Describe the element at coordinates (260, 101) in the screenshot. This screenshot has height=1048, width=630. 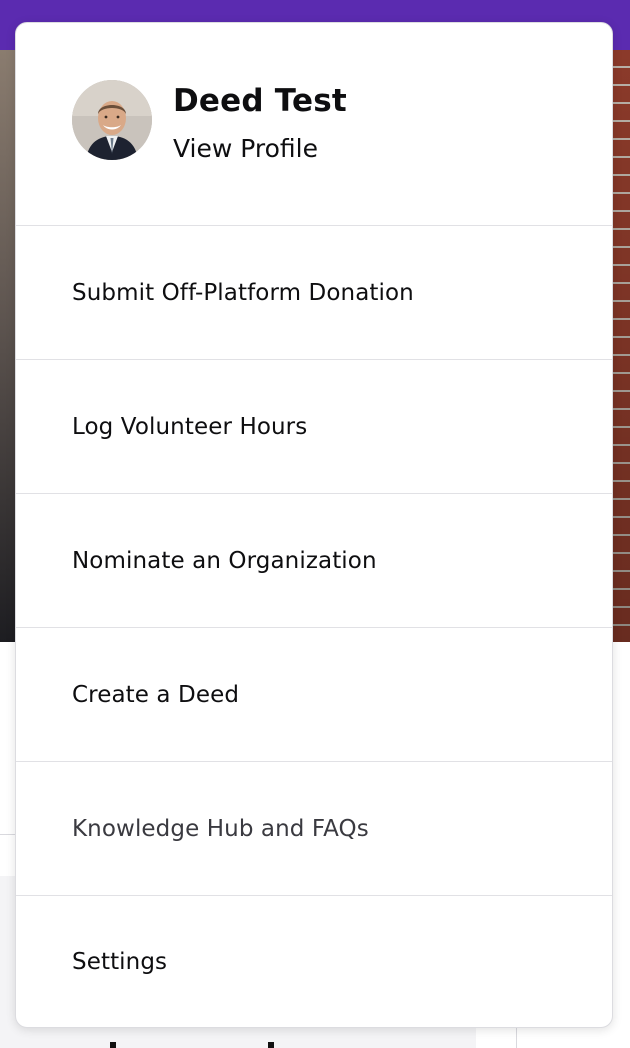
I see `profile-name: Deed Test` at that location.